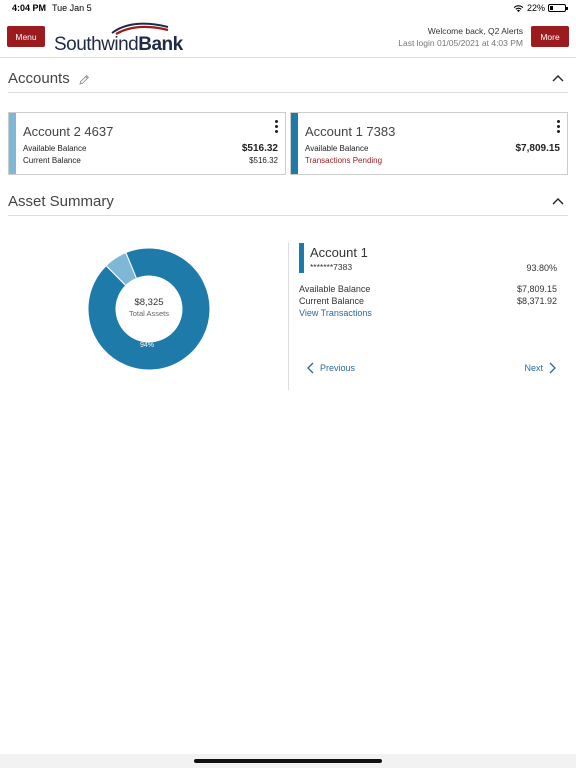  Describe the element at coordinates (96, 44) in the screenshot. I see `logo-text-light: Southwind` at that location.